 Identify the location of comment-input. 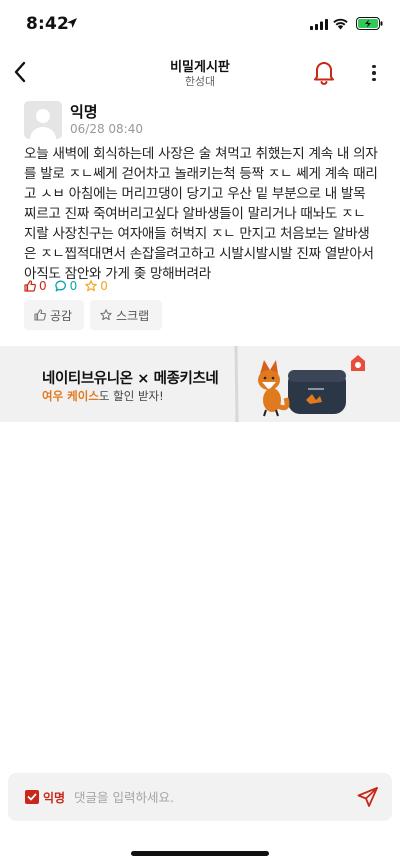
(209, 797).